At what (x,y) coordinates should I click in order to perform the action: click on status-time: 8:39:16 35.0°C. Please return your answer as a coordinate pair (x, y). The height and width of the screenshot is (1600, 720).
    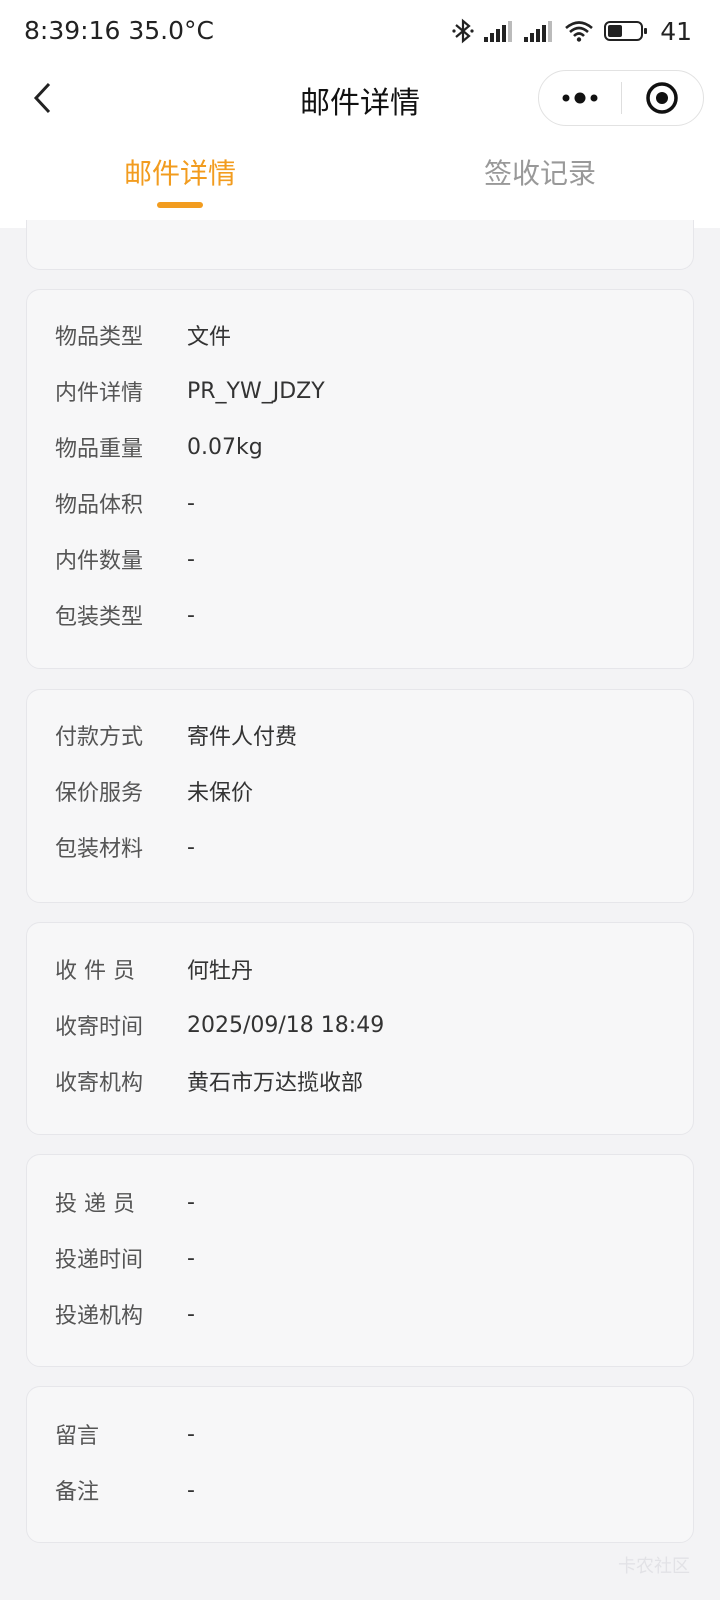
    Looking at the image, I should click on (119, 30).